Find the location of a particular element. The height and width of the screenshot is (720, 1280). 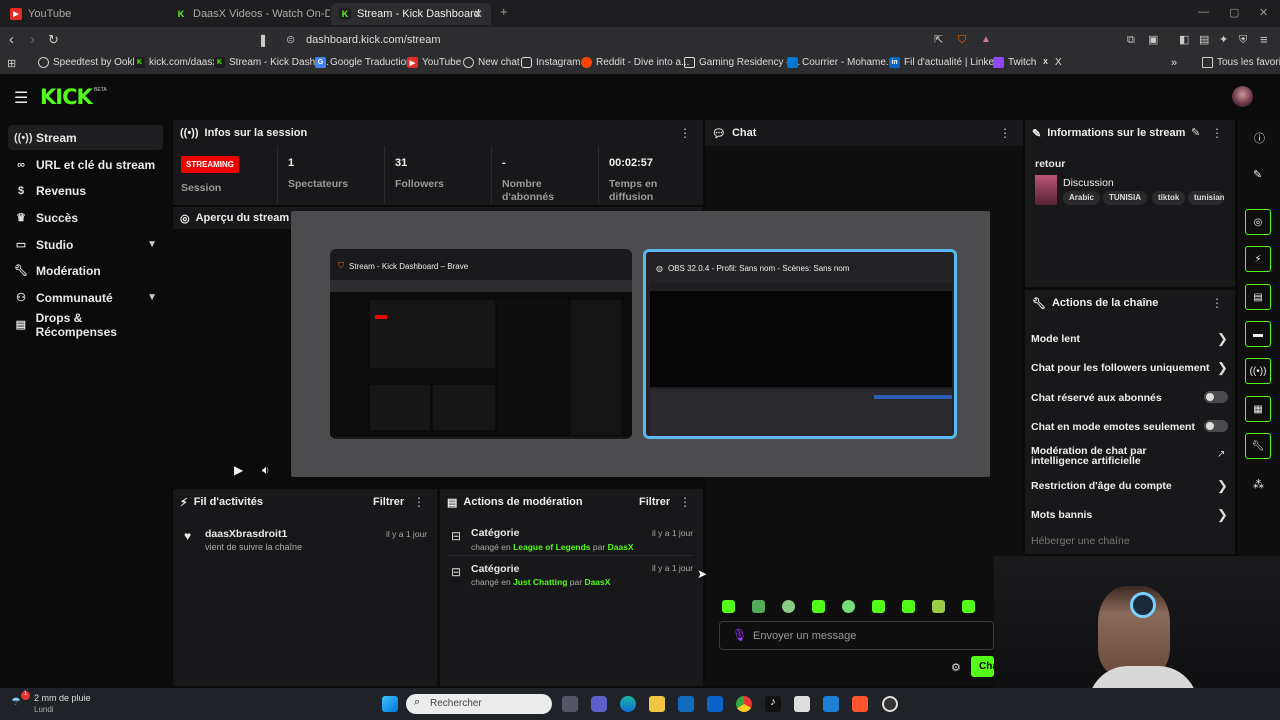

sidebar-item-moderation: 🔧︎ Modération is located at coordinates (85, 270).